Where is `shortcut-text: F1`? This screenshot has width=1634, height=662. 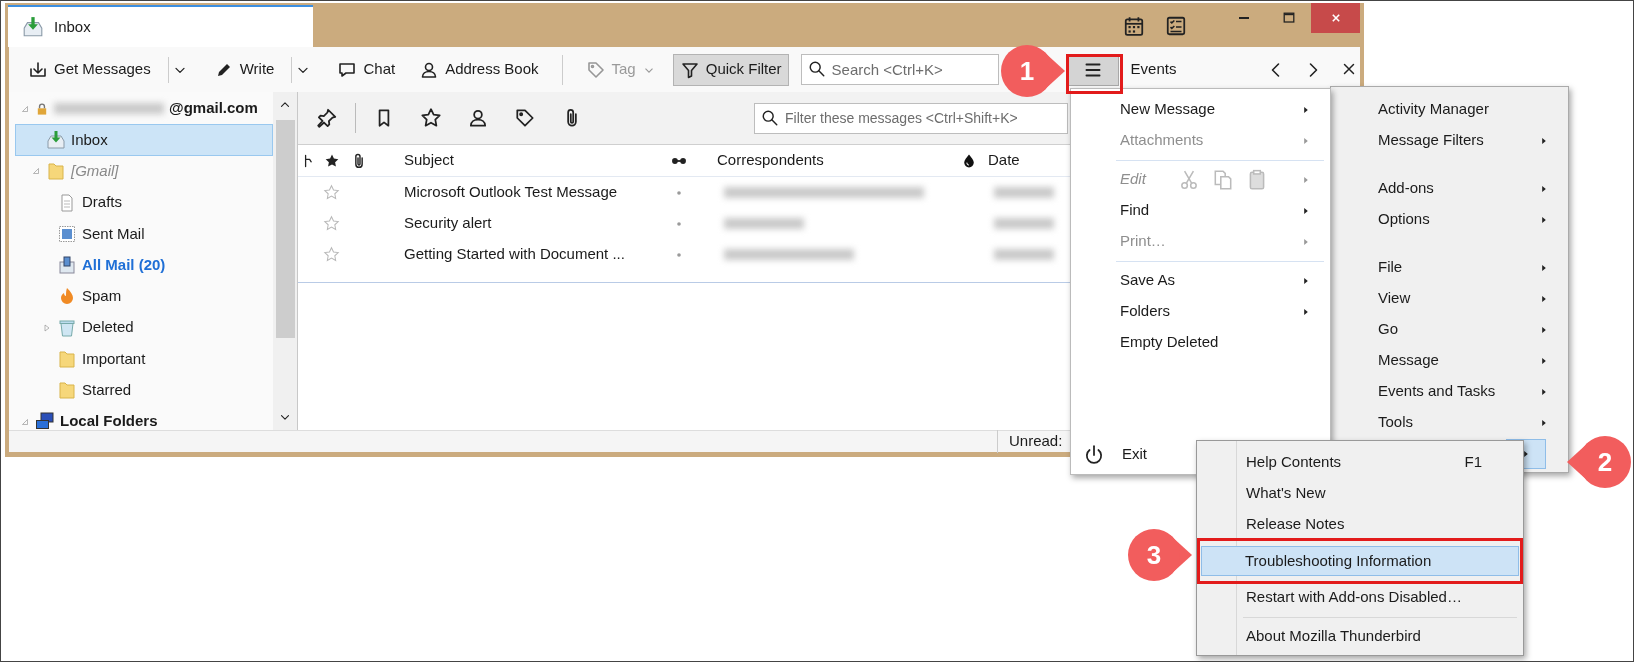 shortcut-text: F1 is located at coordinates (1473, 462).